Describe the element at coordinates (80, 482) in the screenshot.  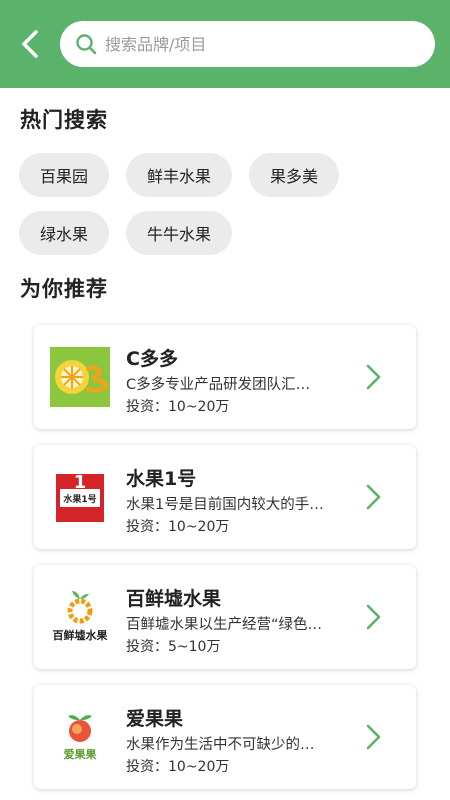
I see `svg-text: 1` at that location.